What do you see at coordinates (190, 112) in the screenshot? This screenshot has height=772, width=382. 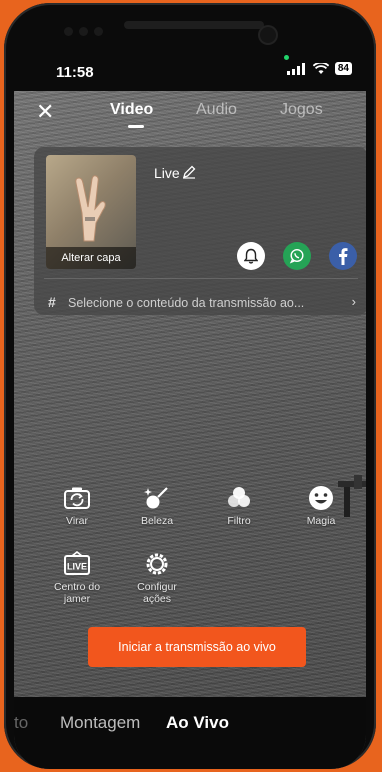 I see `mode-tabs: ✕ Video Audio Jogos` at bounding box center [190, 112].